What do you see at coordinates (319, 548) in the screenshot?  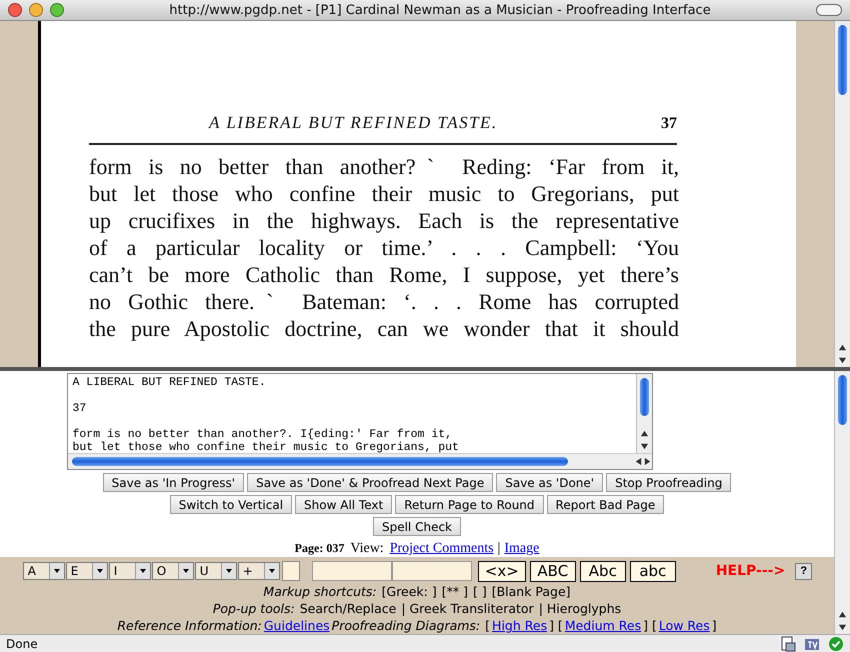 I see `page-label: Page: 037` at bounding box center [319, 548].